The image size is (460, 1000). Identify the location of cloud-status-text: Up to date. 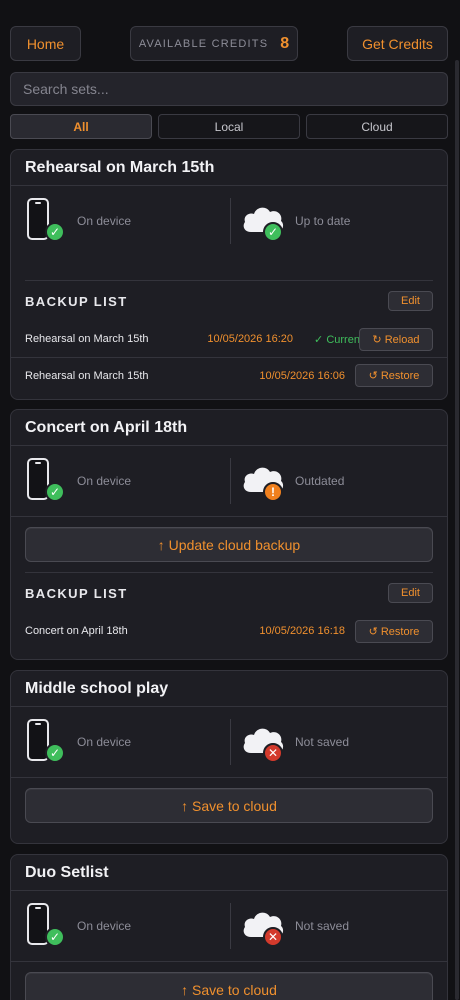
(323, 221).